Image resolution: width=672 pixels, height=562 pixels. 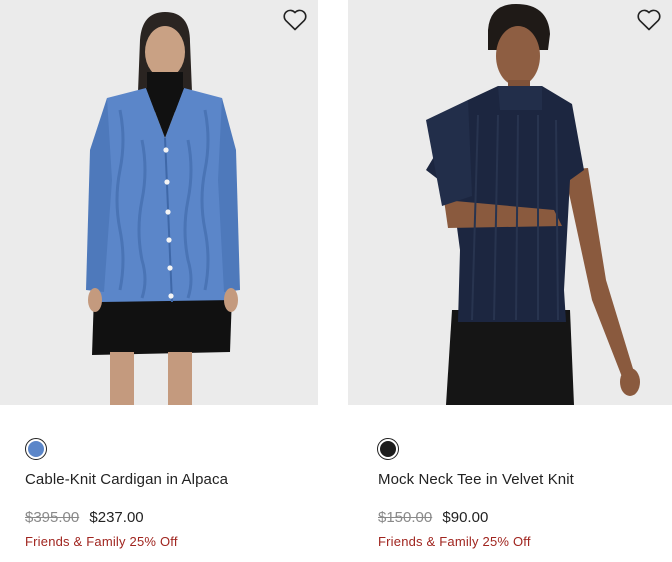 What do you see at coordinates (84, 517) in the screenshot?
I see `price-row: $395.00 $237.00` at bounding box center [84, 517].